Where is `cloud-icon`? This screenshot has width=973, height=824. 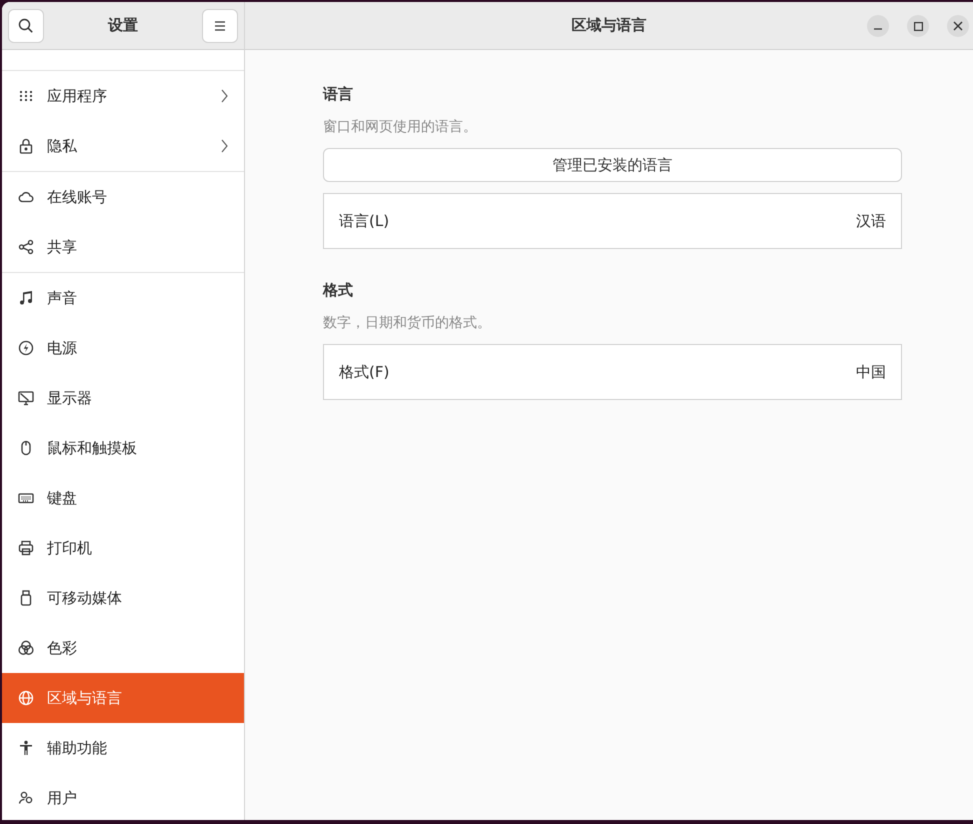
cloud-icon is located at coordinates (26, 197).